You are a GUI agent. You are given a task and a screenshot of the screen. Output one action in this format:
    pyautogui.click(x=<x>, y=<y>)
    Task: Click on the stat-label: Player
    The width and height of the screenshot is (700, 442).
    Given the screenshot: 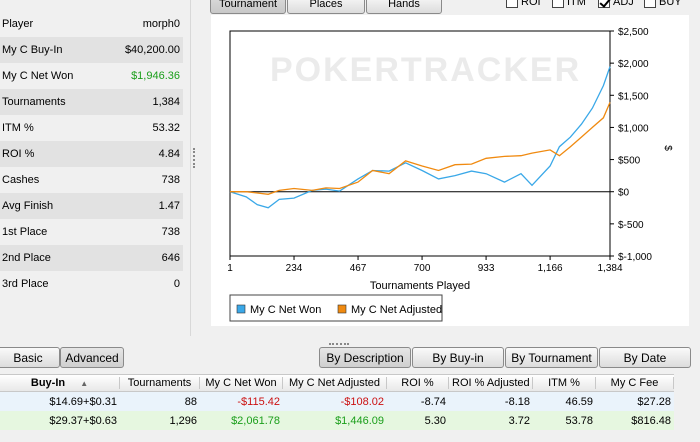 What is the action you would take?
    pyautogui.click(x=18, y=24)
    